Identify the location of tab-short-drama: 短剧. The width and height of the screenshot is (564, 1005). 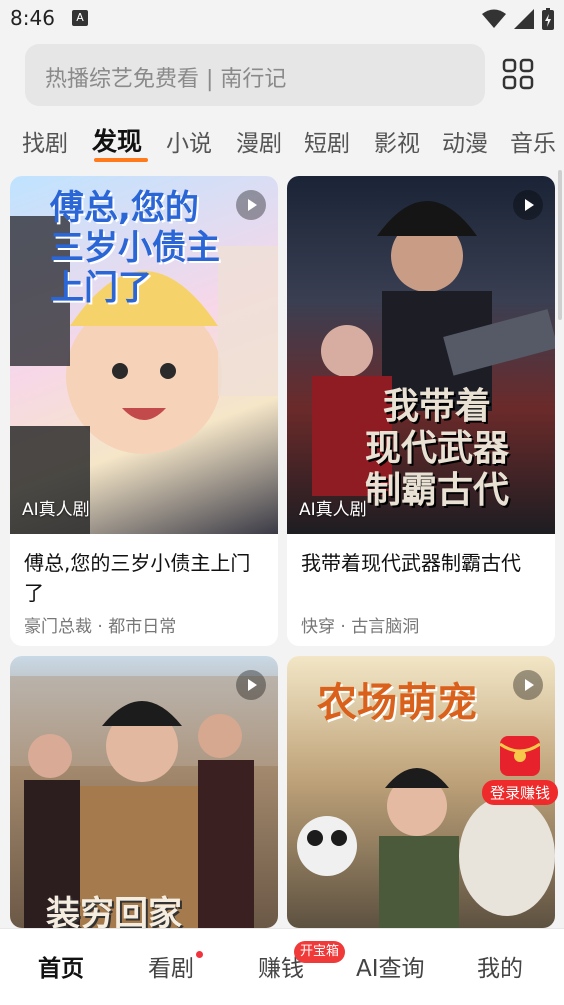
(327, 141).